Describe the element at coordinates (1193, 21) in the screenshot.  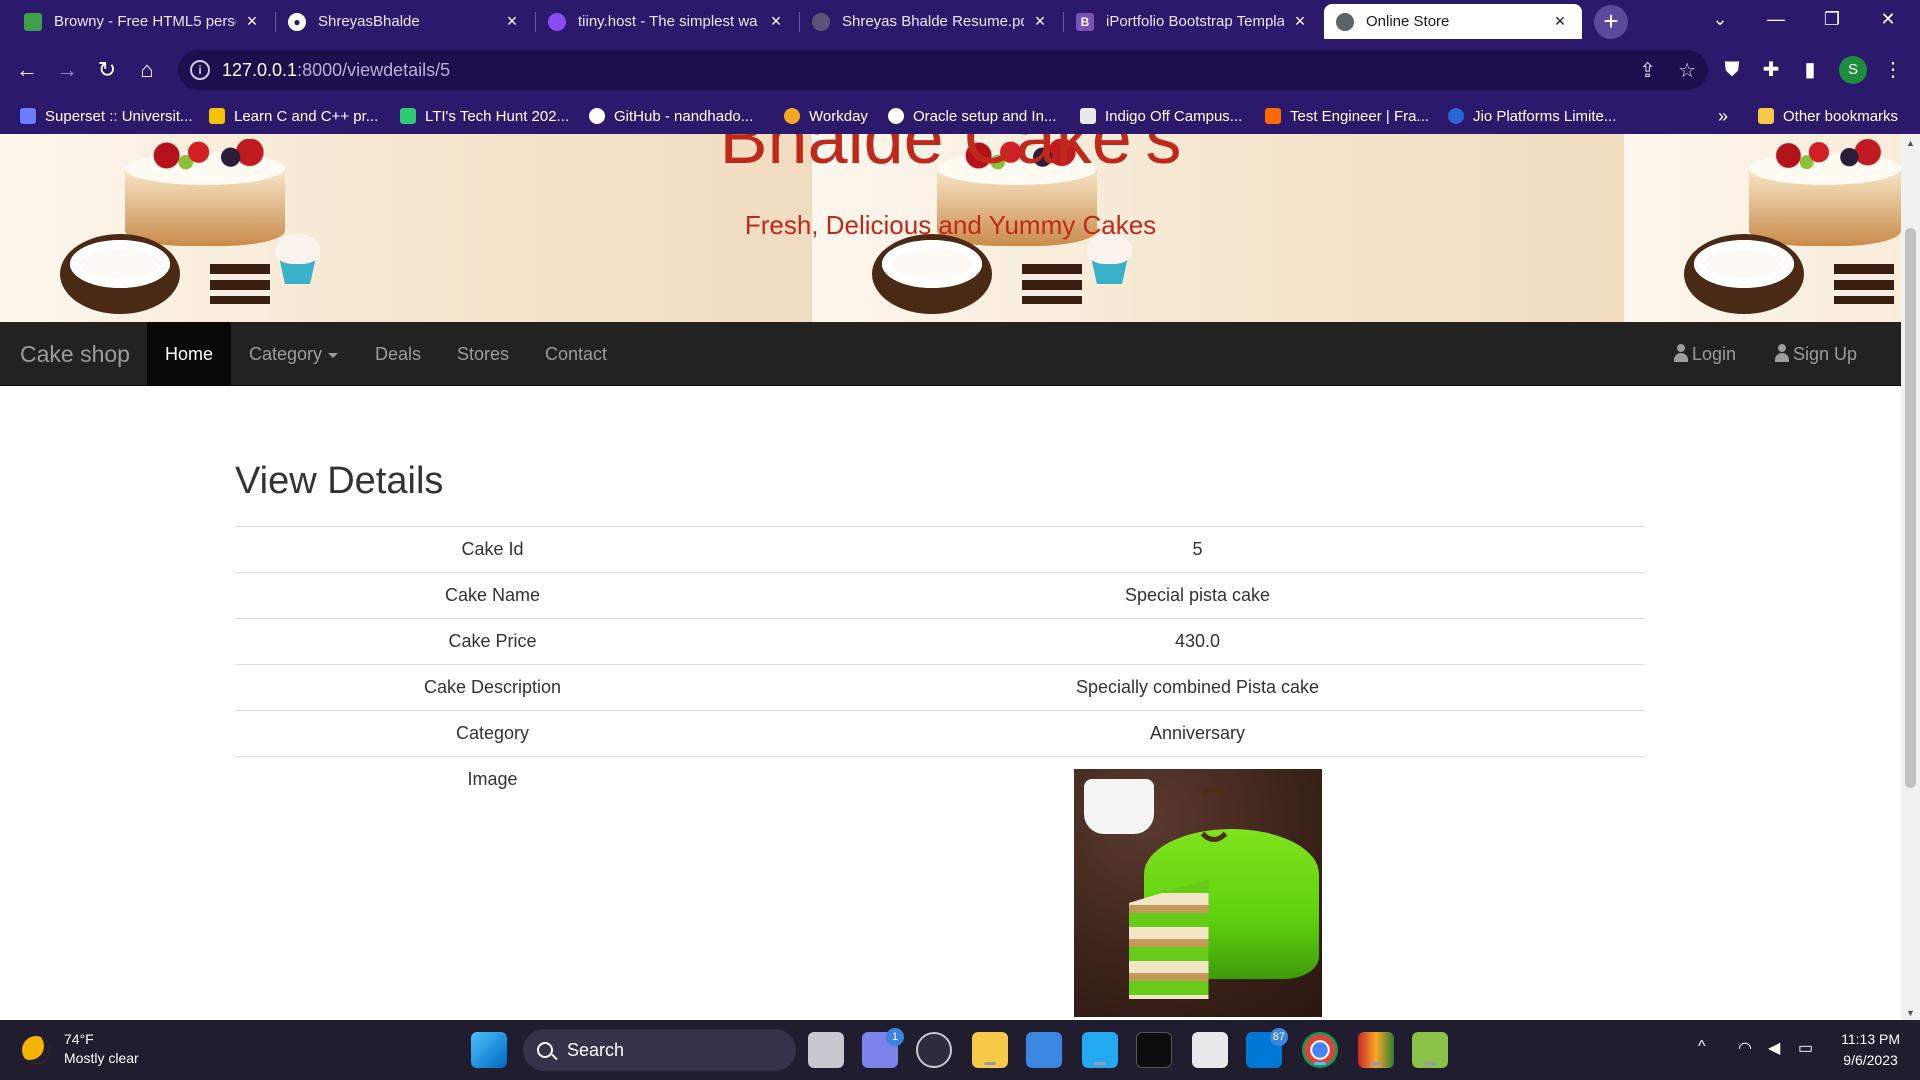
I see `browser-tab: B iPortfolio Bootstrap Templa ×` at that location.